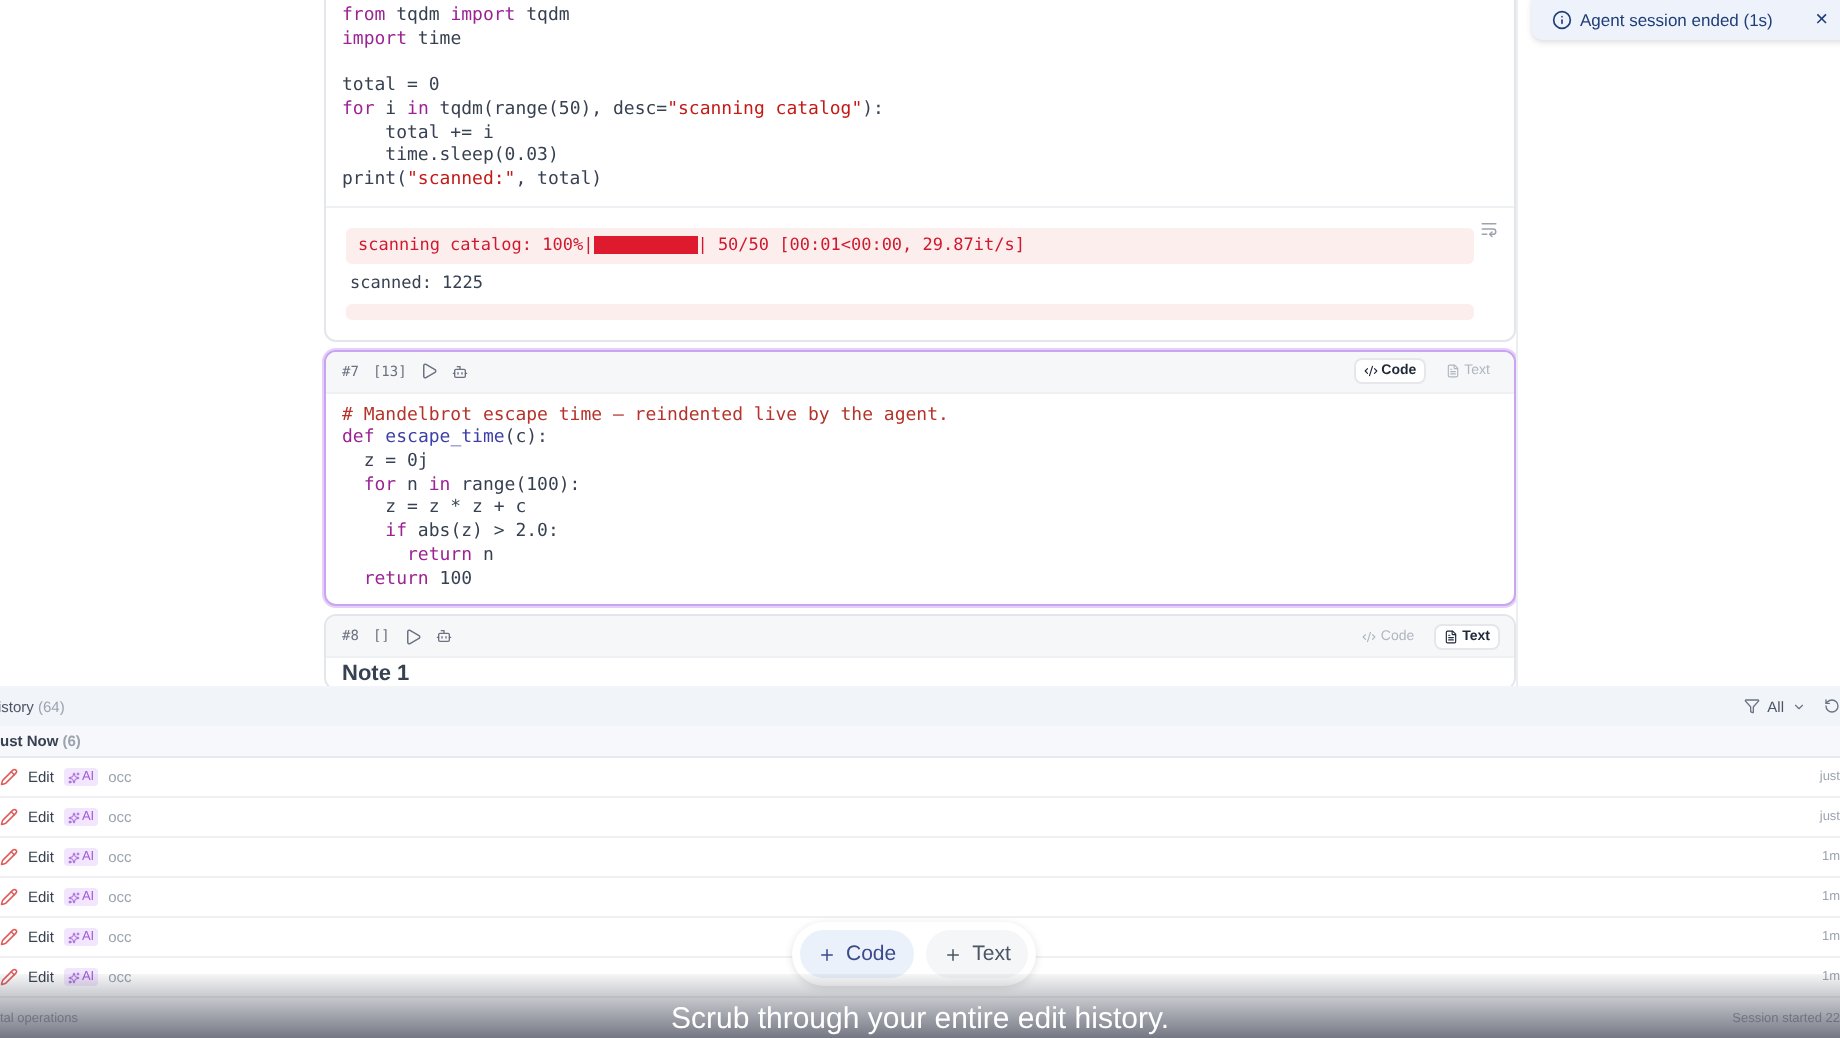  Describe the element at coordinates (1676, 20) in the screenshot. I see `toast-message: Agent session ended (1s)` at that location.